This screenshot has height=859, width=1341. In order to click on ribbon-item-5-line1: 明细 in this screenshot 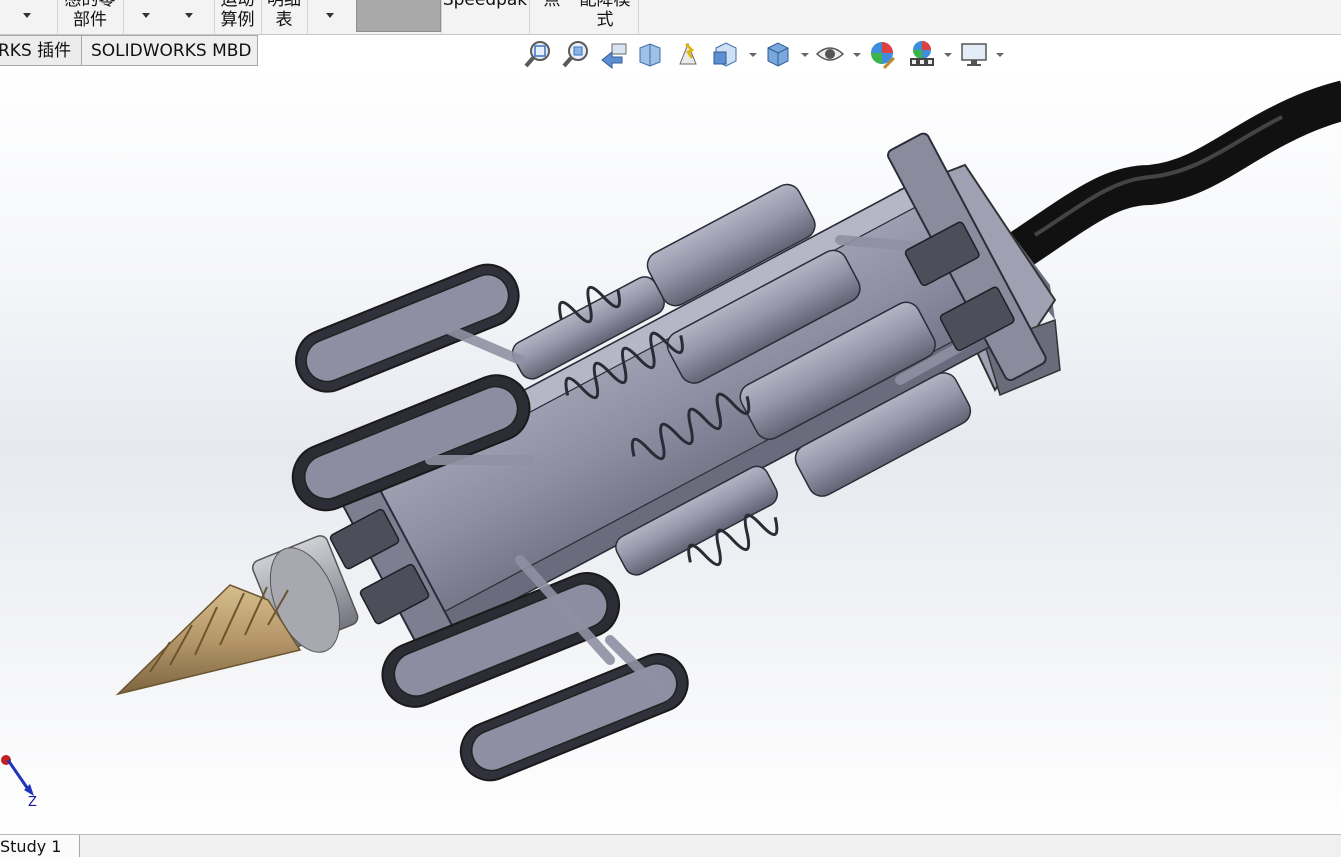, I will do `click(284, 5)`.